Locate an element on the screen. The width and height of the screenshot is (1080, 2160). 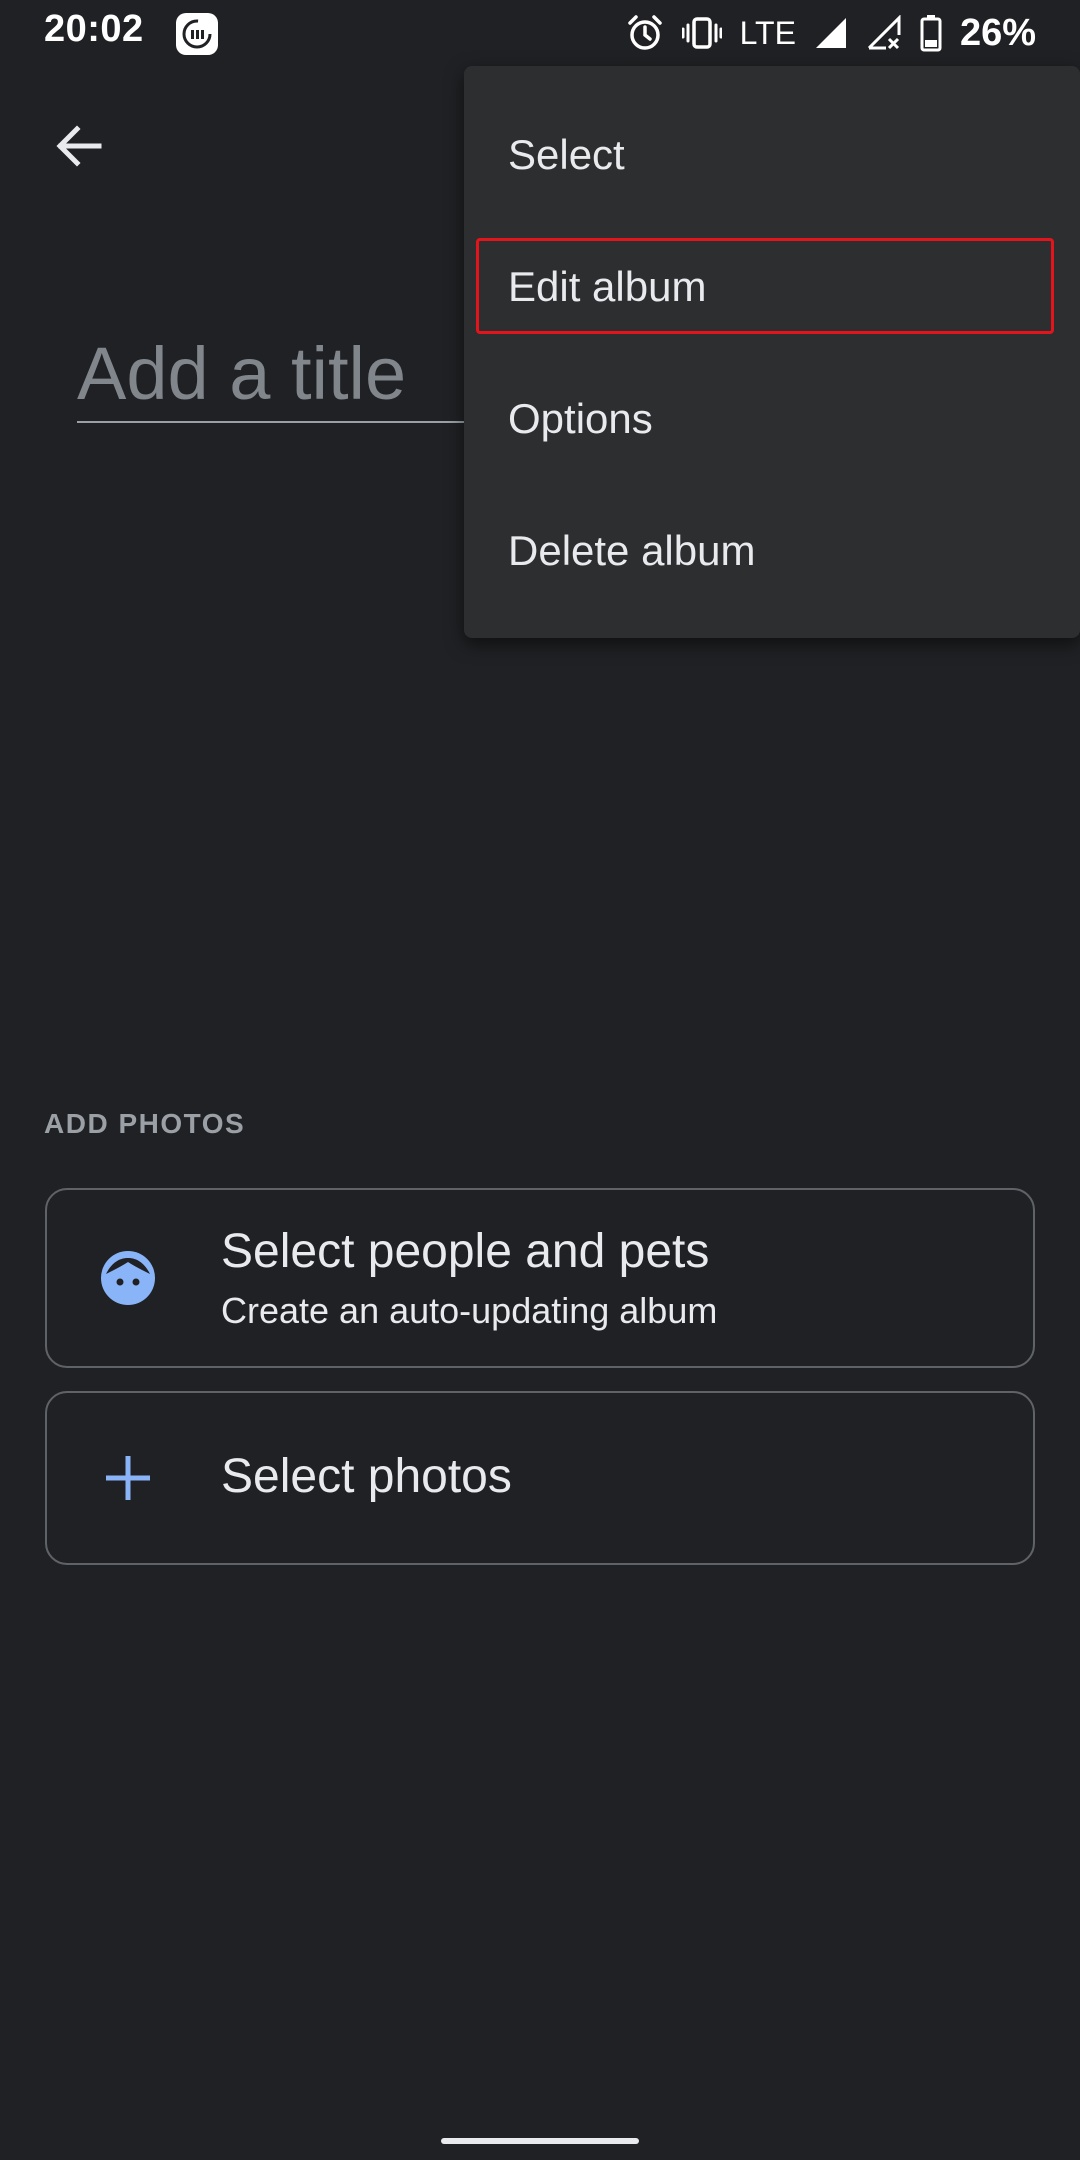
status-icons: LTE 26% is located at coordinates (831, 33).